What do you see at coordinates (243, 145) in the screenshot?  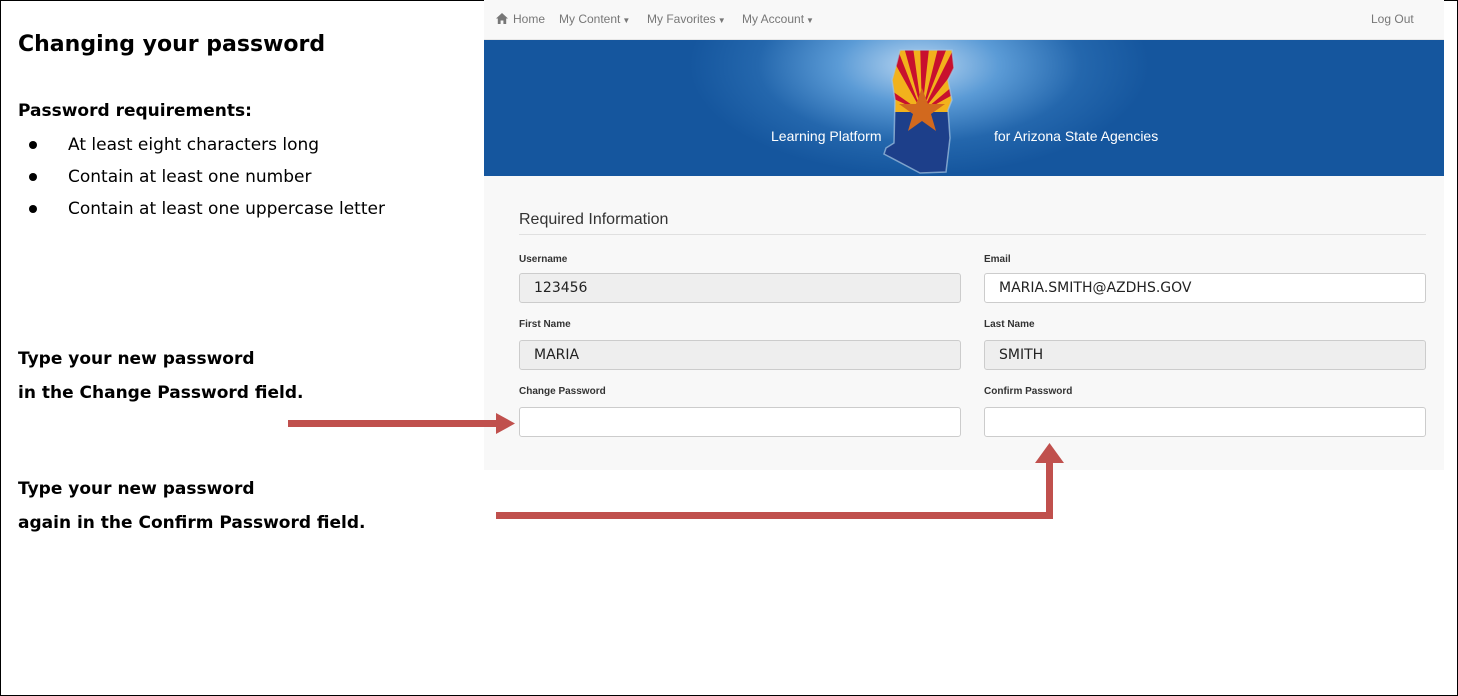 I see `requirement-item: At least eight characters long` at bounding box center [243, 145].